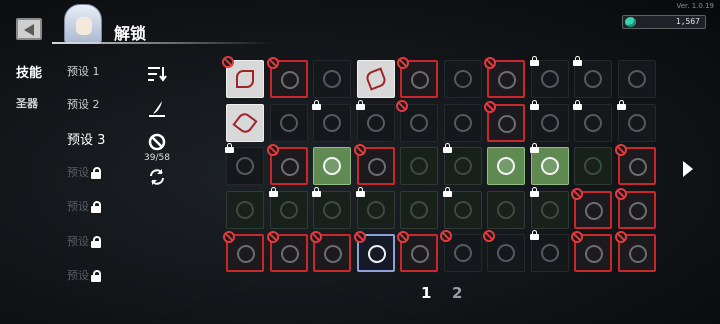  Describe the element at coordinates (695, 6) in the screenshot. I see `version-label: Ver. 1.0.19` at that location.